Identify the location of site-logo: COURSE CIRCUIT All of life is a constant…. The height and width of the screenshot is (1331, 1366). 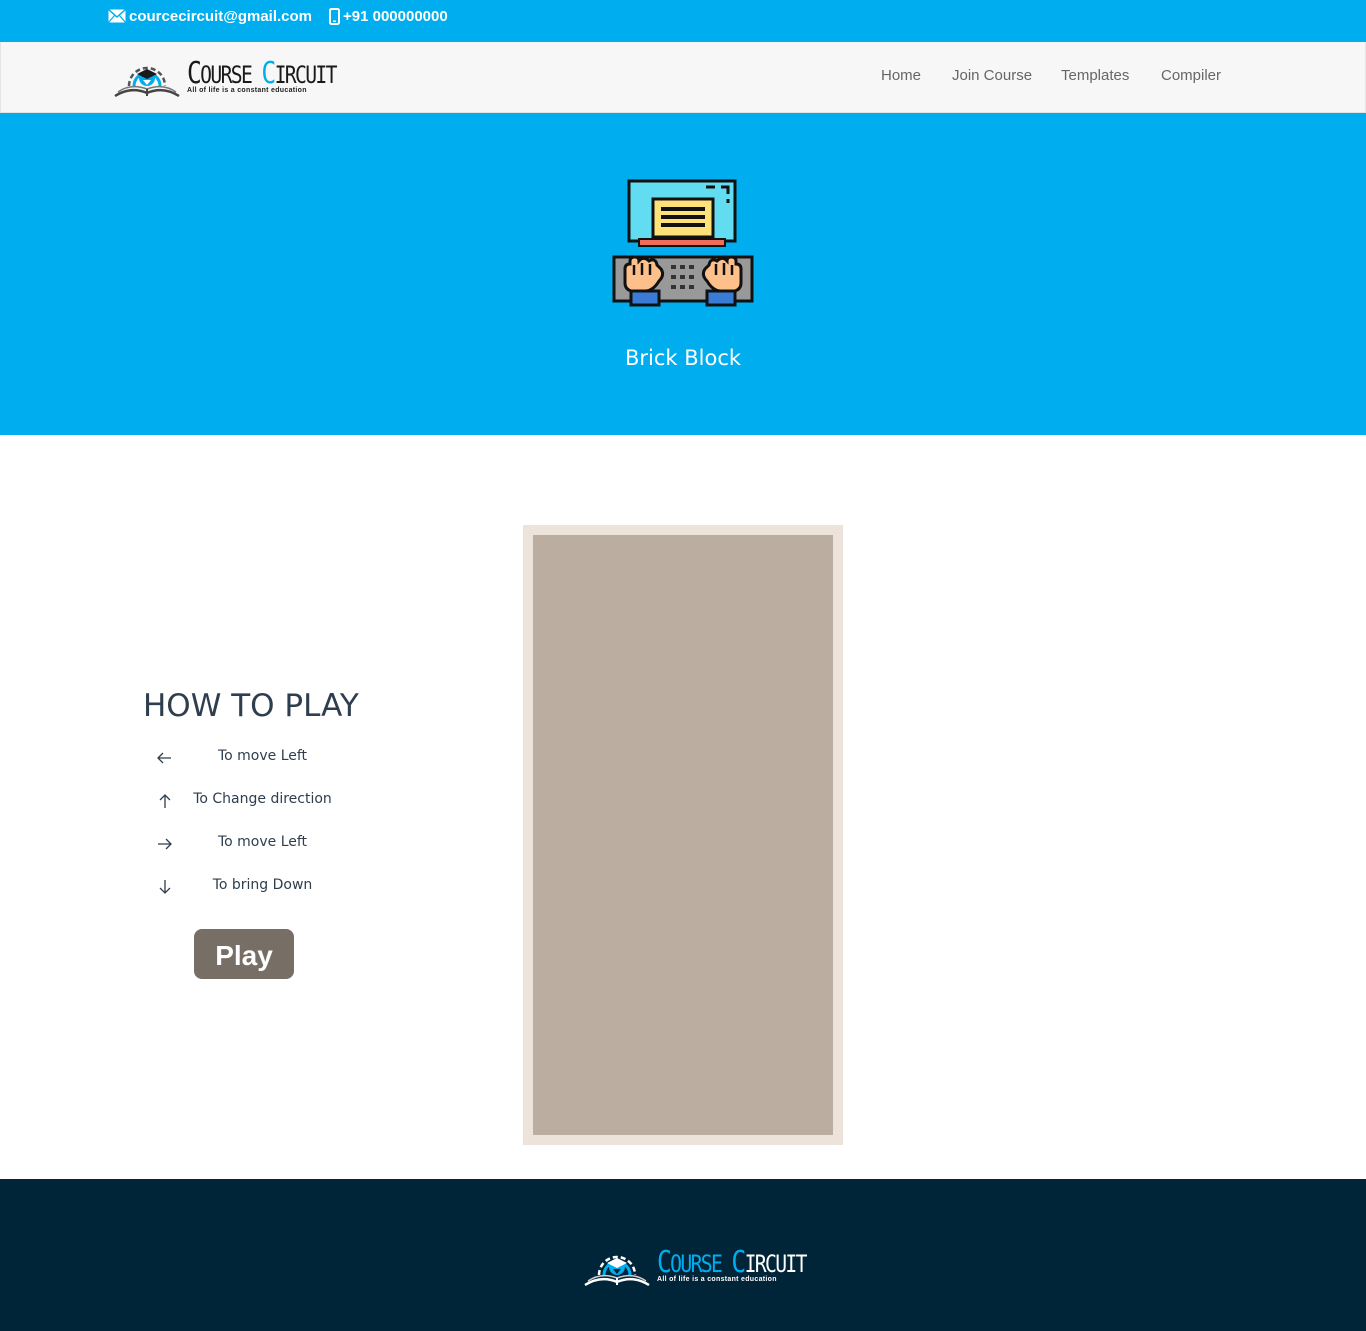
(241, 78).